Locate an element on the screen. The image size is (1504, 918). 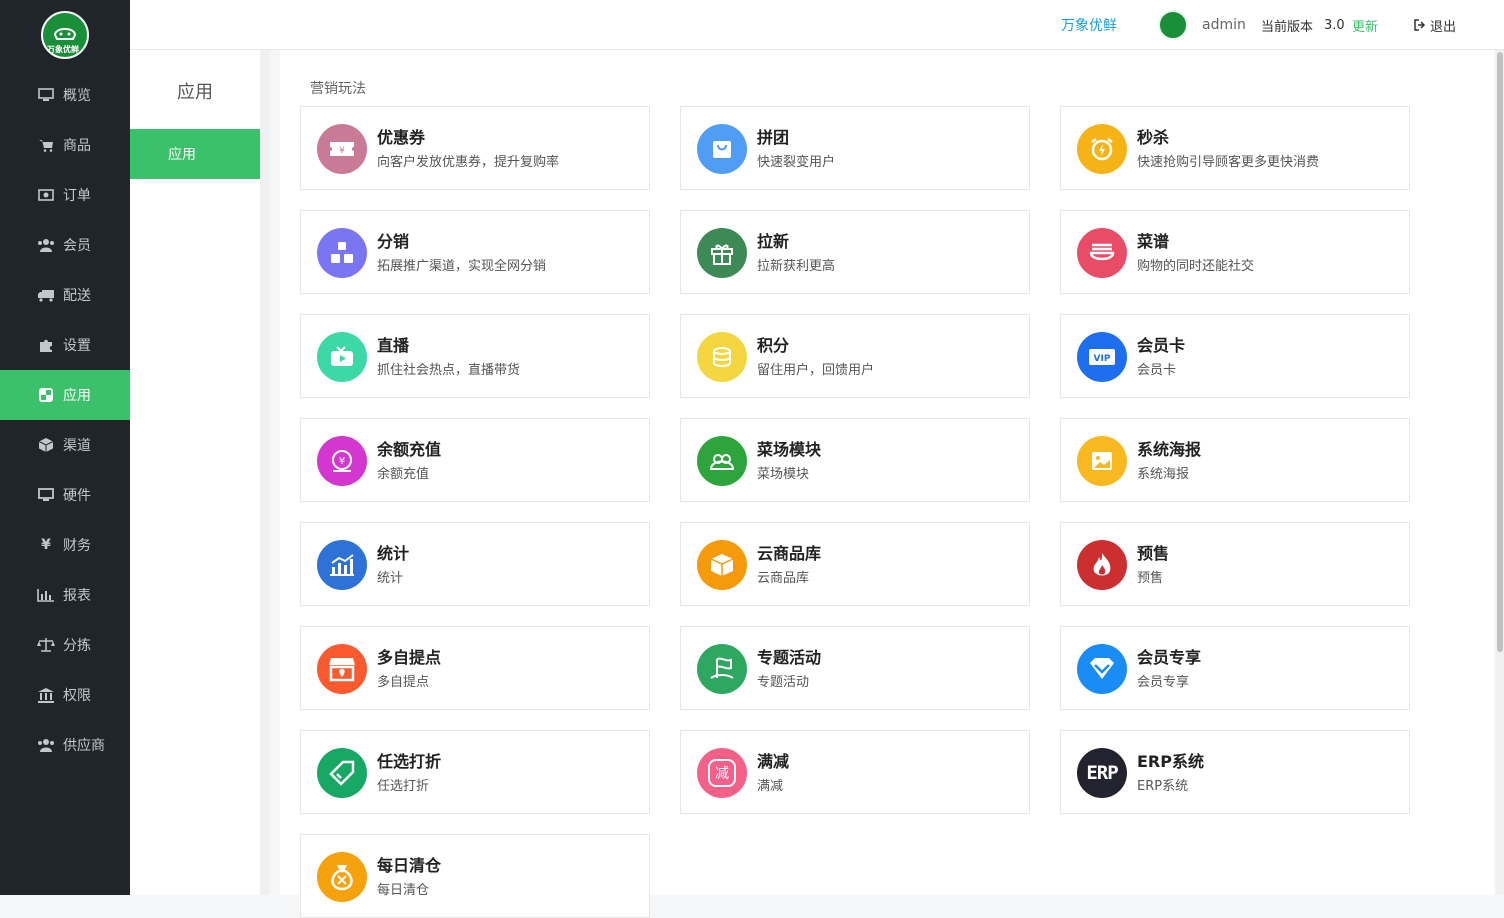
scrollbar-thumb is located at coordinates (1500, 352).